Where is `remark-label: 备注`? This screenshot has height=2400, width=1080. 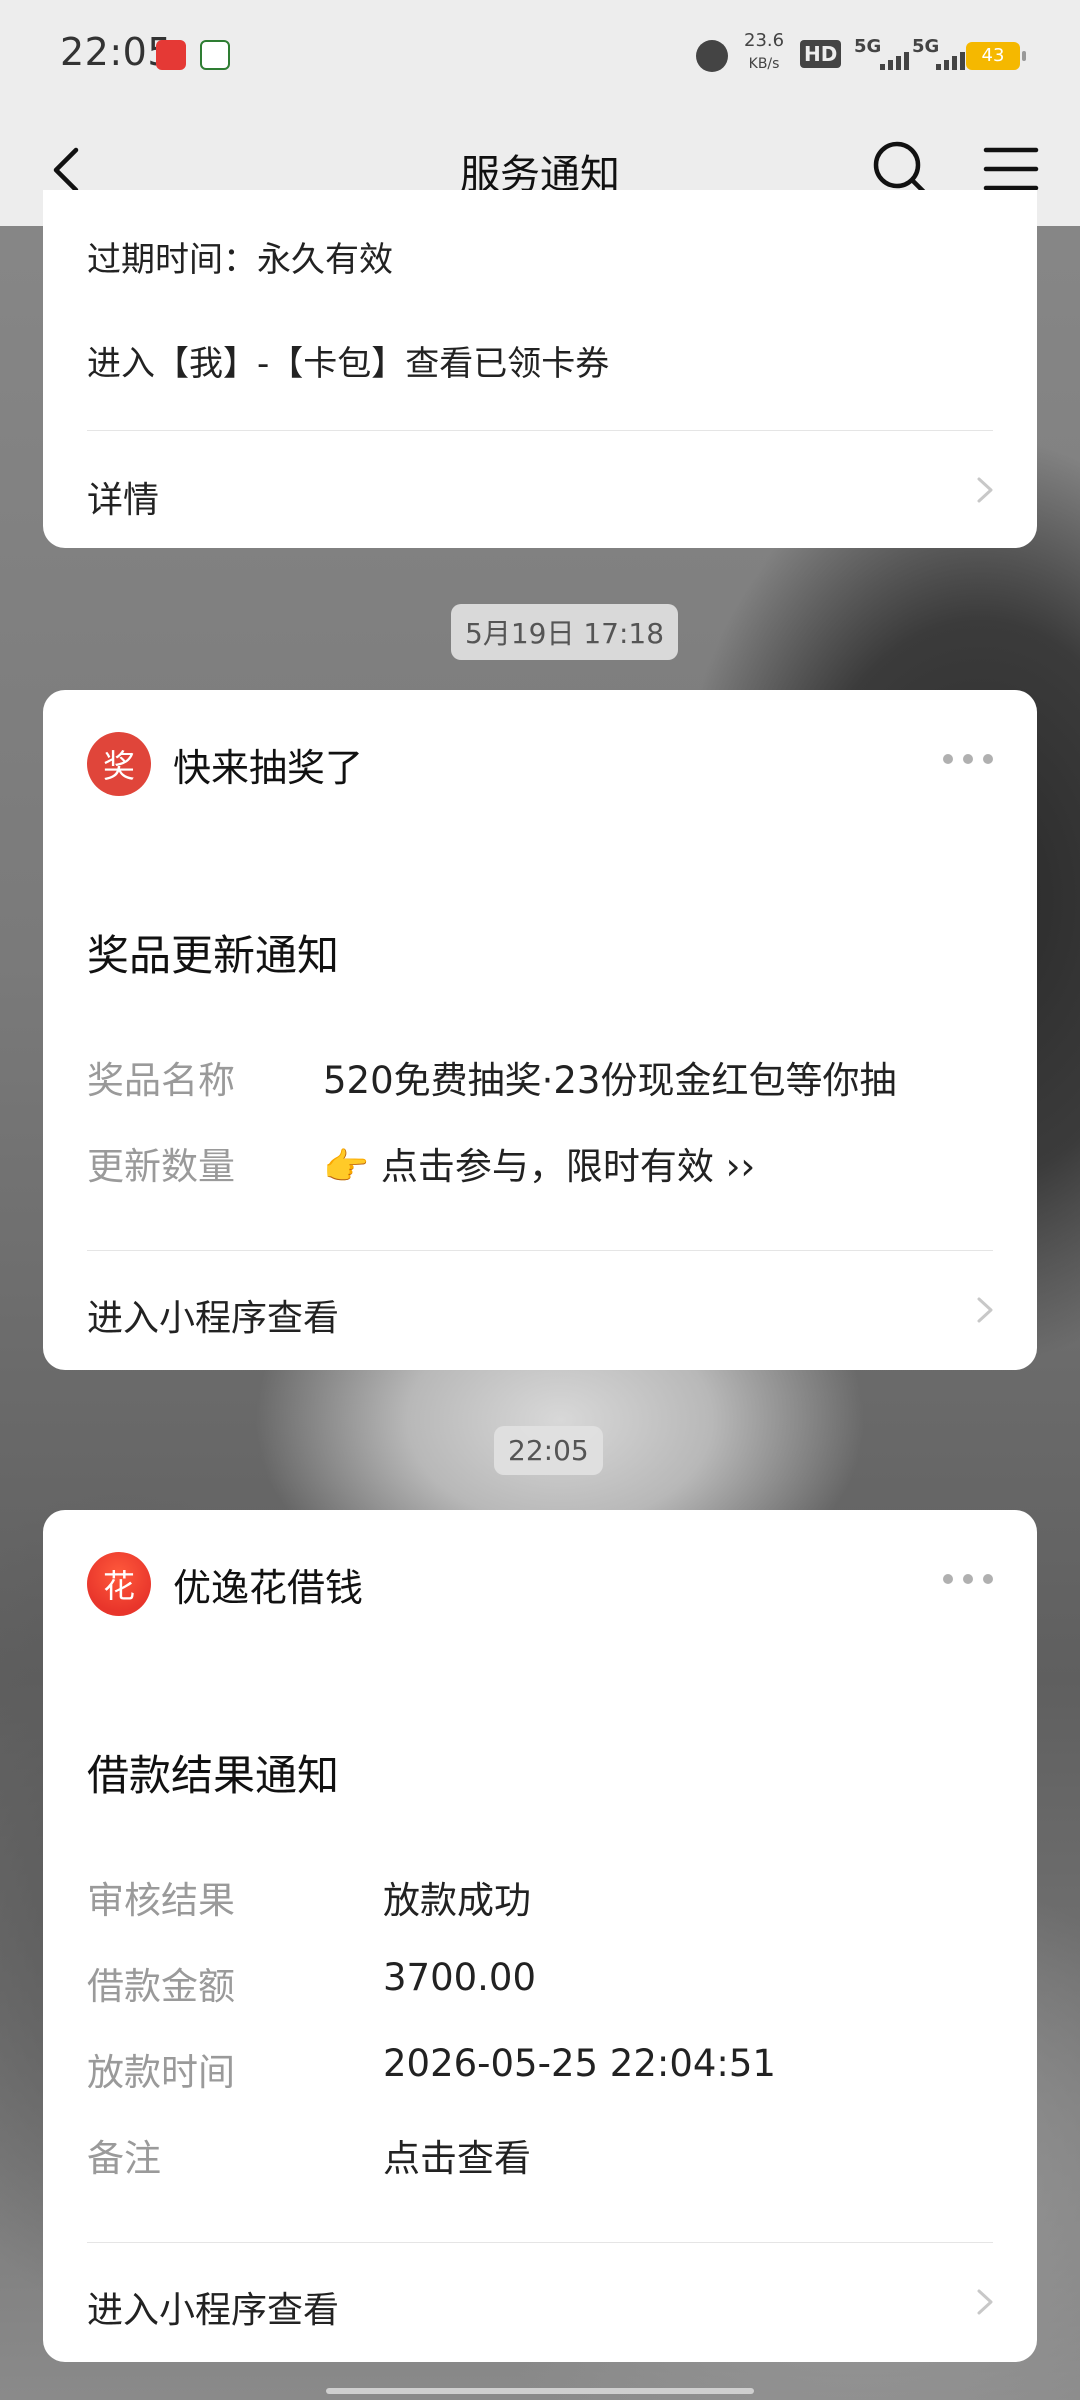
remark-label: 备注 is located at coordinates (124, 2158).